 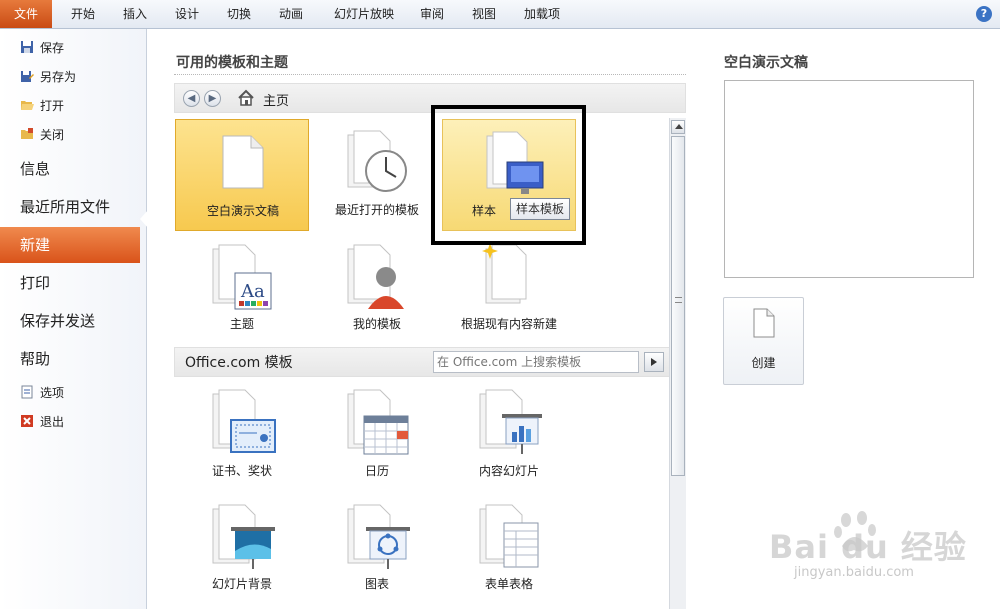 I want to click on exit-icon, so click(x=27, y=421).